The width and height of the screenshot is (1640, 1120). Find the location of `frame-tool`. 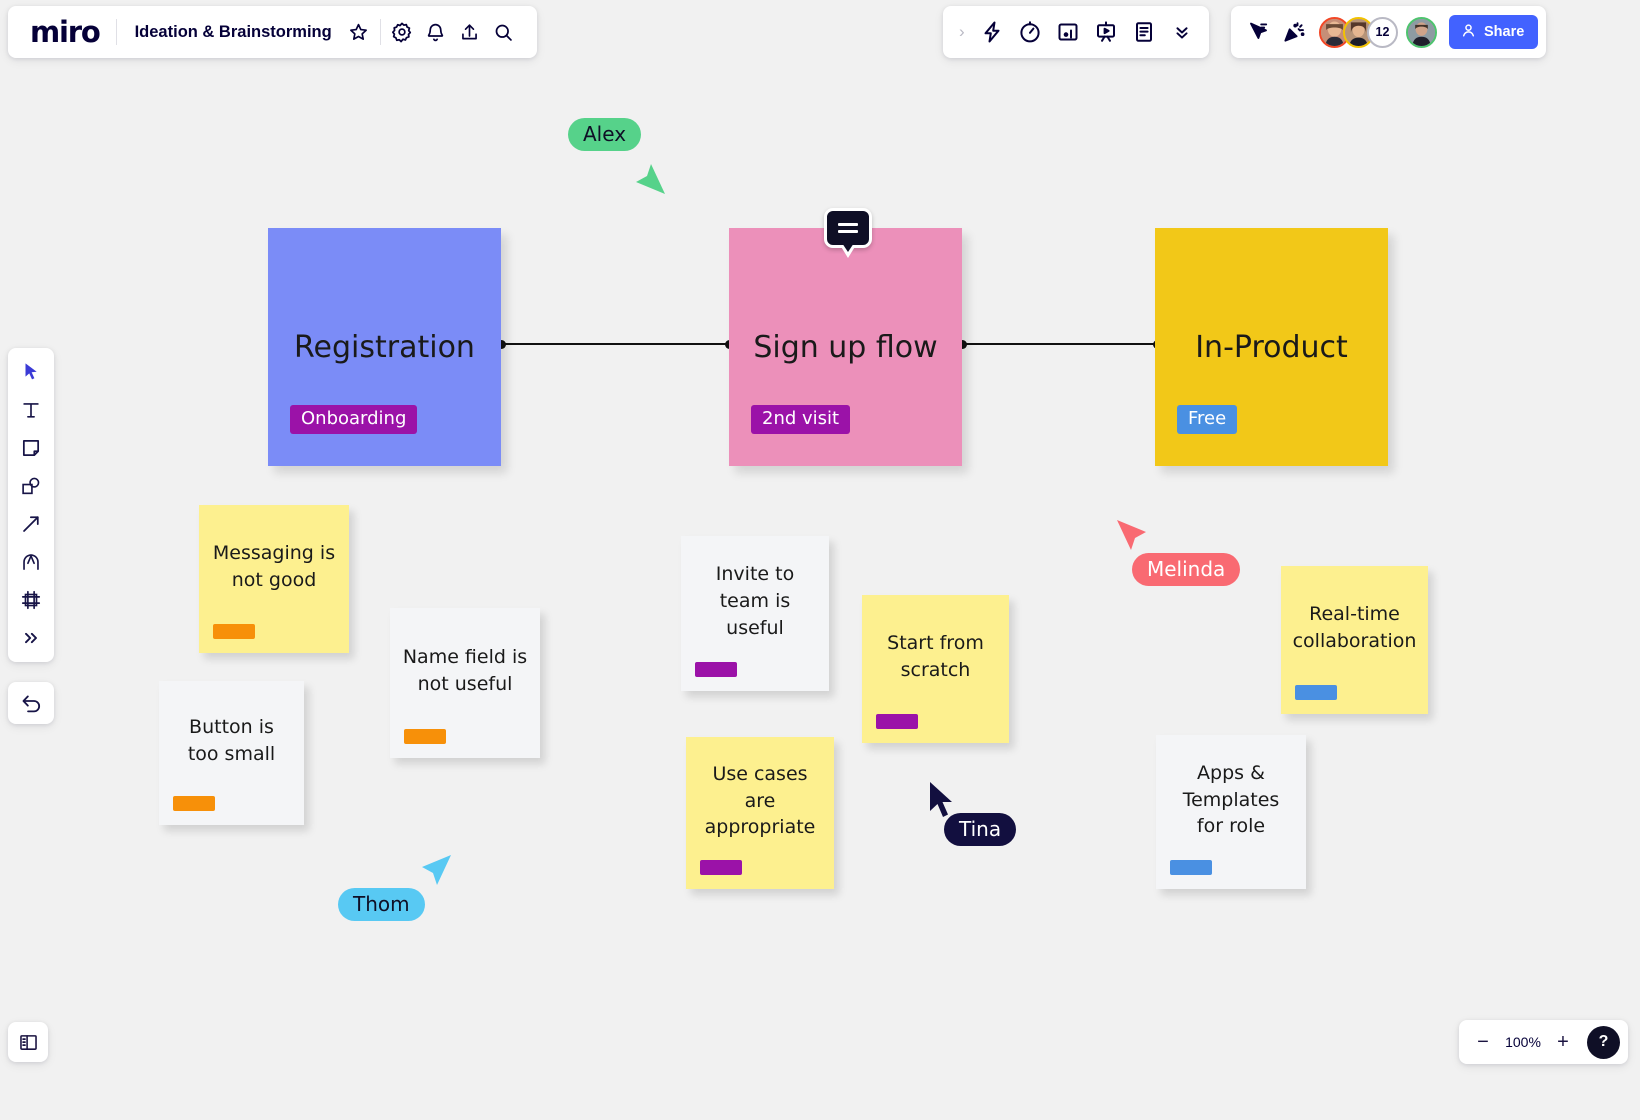

frame-tool is located at coordinates (31, 600).